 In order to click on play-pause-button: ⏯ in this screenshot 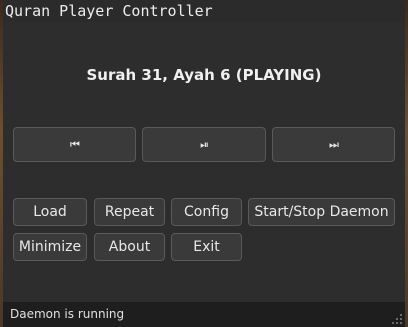, I will do `click(204, 144)`.